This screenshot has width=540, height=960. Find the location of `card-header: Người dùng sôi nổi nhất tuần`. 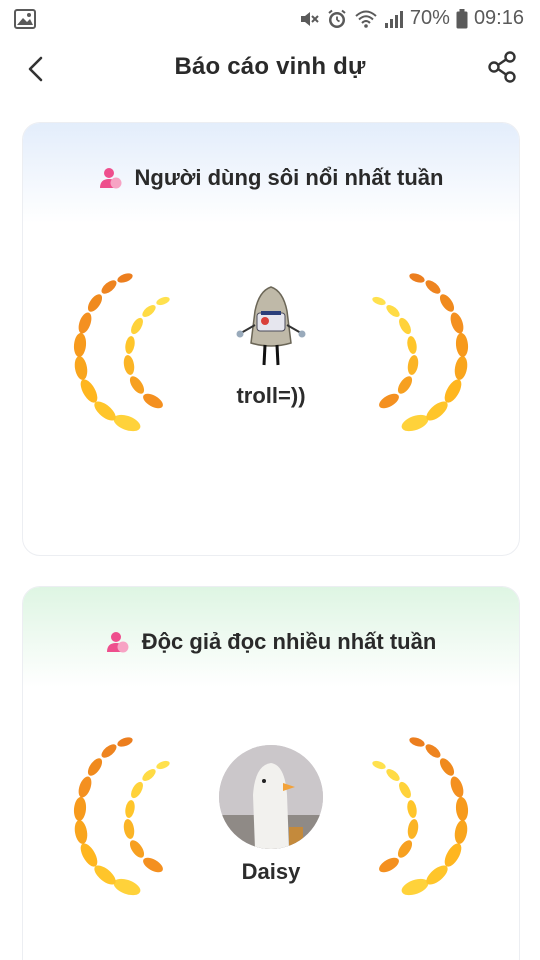

card-header: Người dùng sôi nổi nhất tuần is located at coordinates (271, 178).